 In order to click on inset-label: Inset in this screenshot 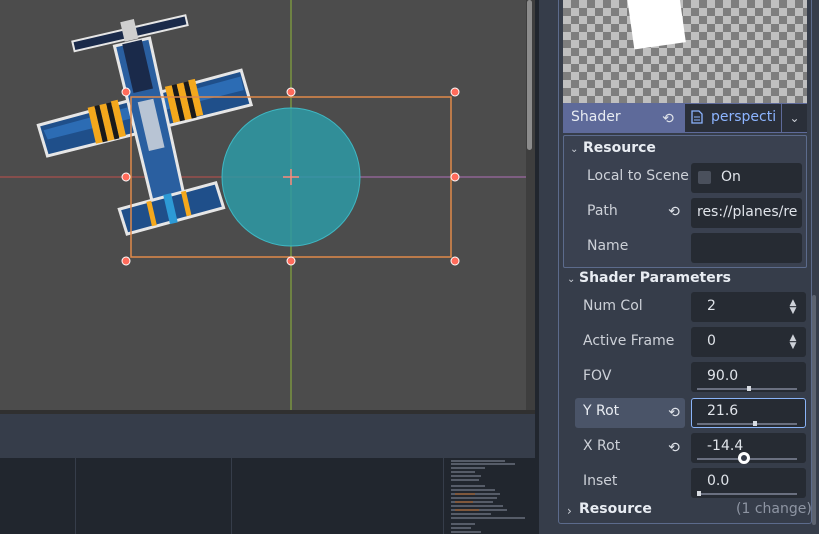, I will do `click(600, 481)`.